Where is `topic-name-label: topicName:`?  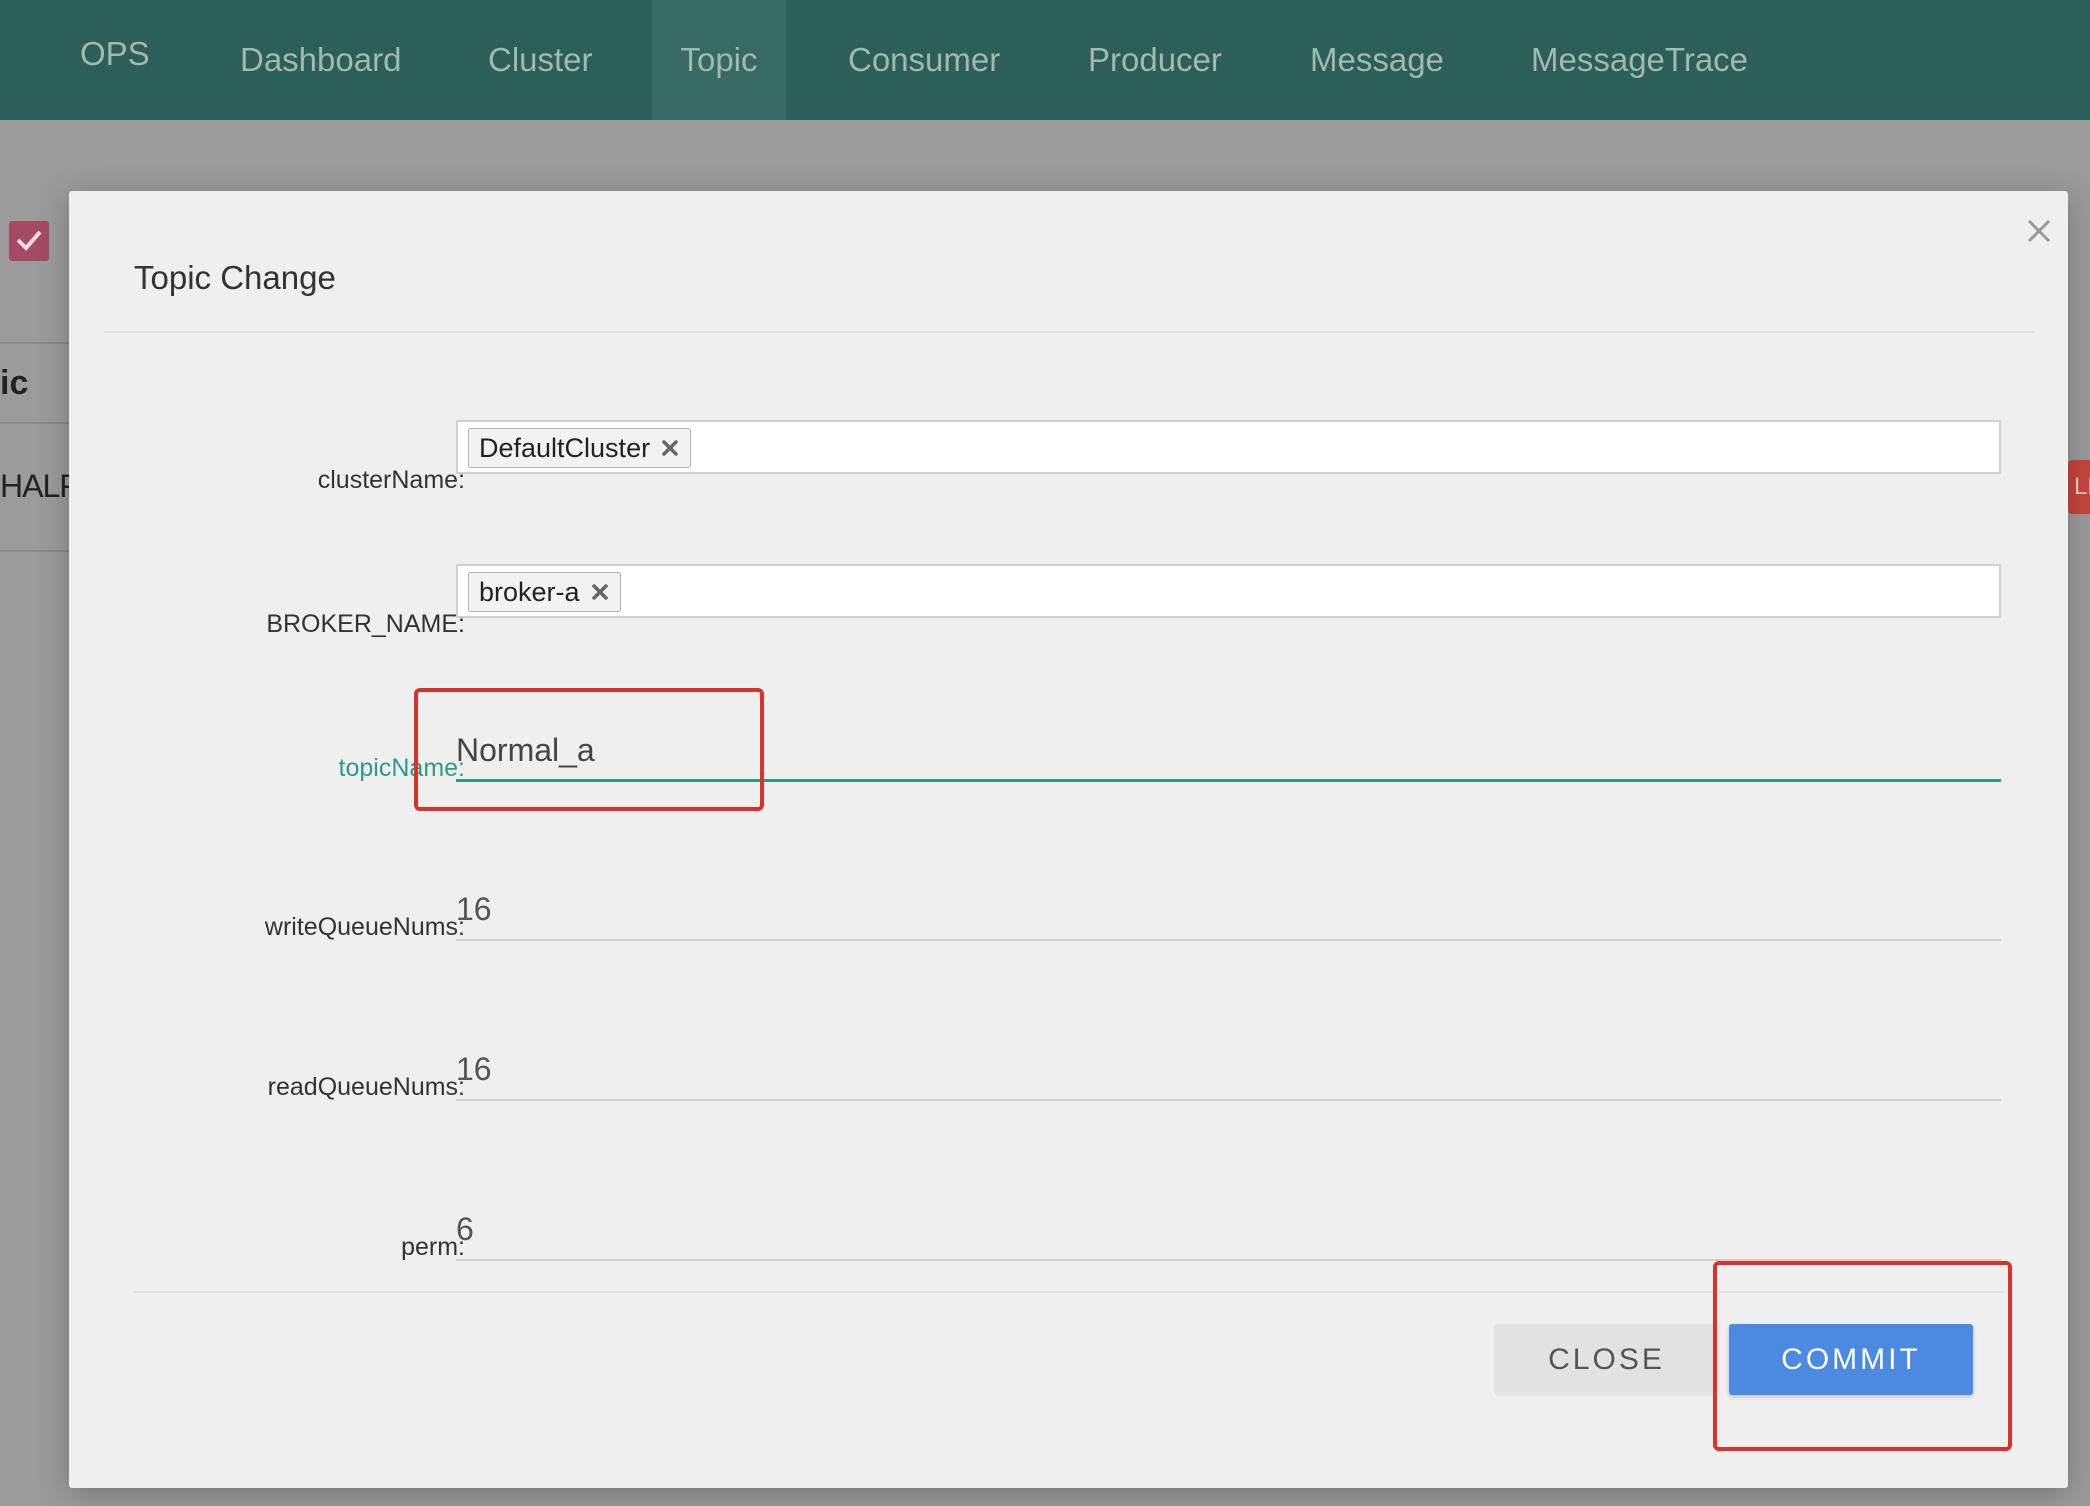 topic-name-label: topicName: is located at coordinates (401, 768).